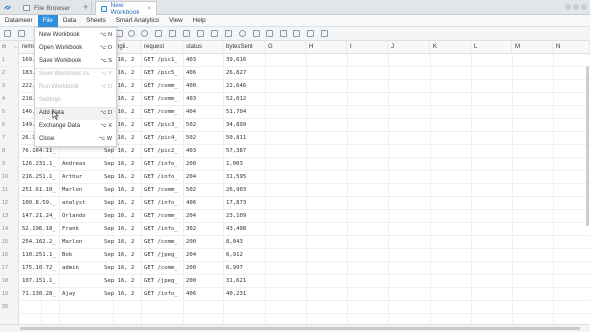 This screenshot has height=332, width=590. Describe the element at coordinates (126, 8) in the screenshot. I see `tab-new-workbook: New Workbook ×` at that location.